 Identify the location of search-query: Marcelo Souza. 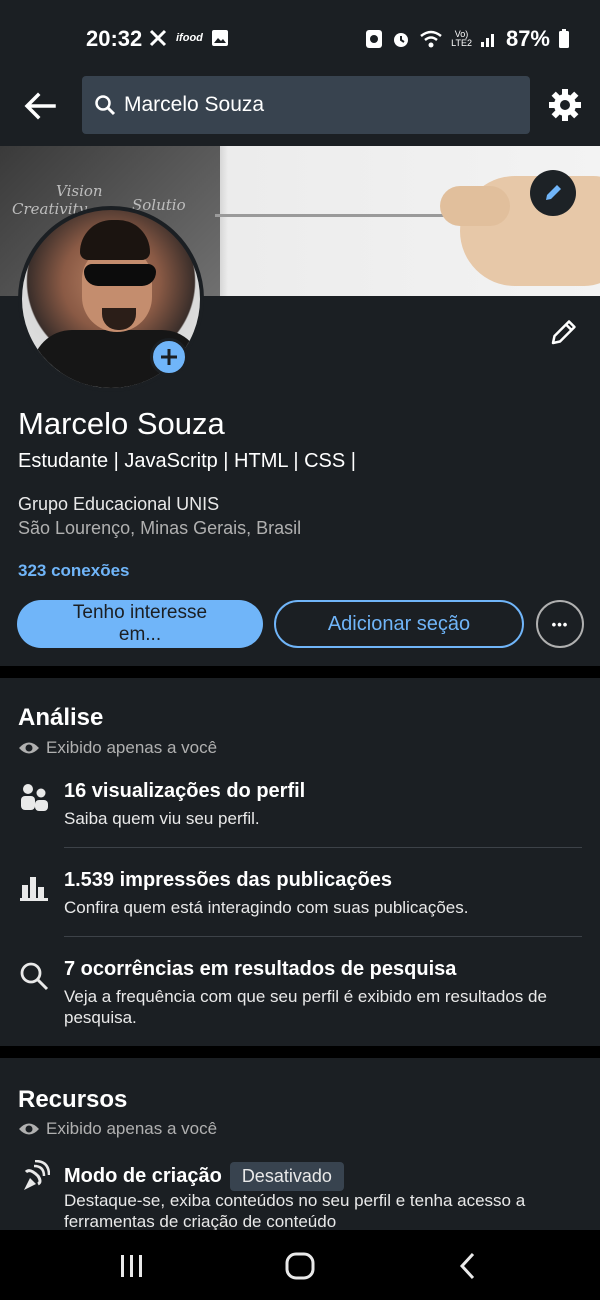
(194, 104).